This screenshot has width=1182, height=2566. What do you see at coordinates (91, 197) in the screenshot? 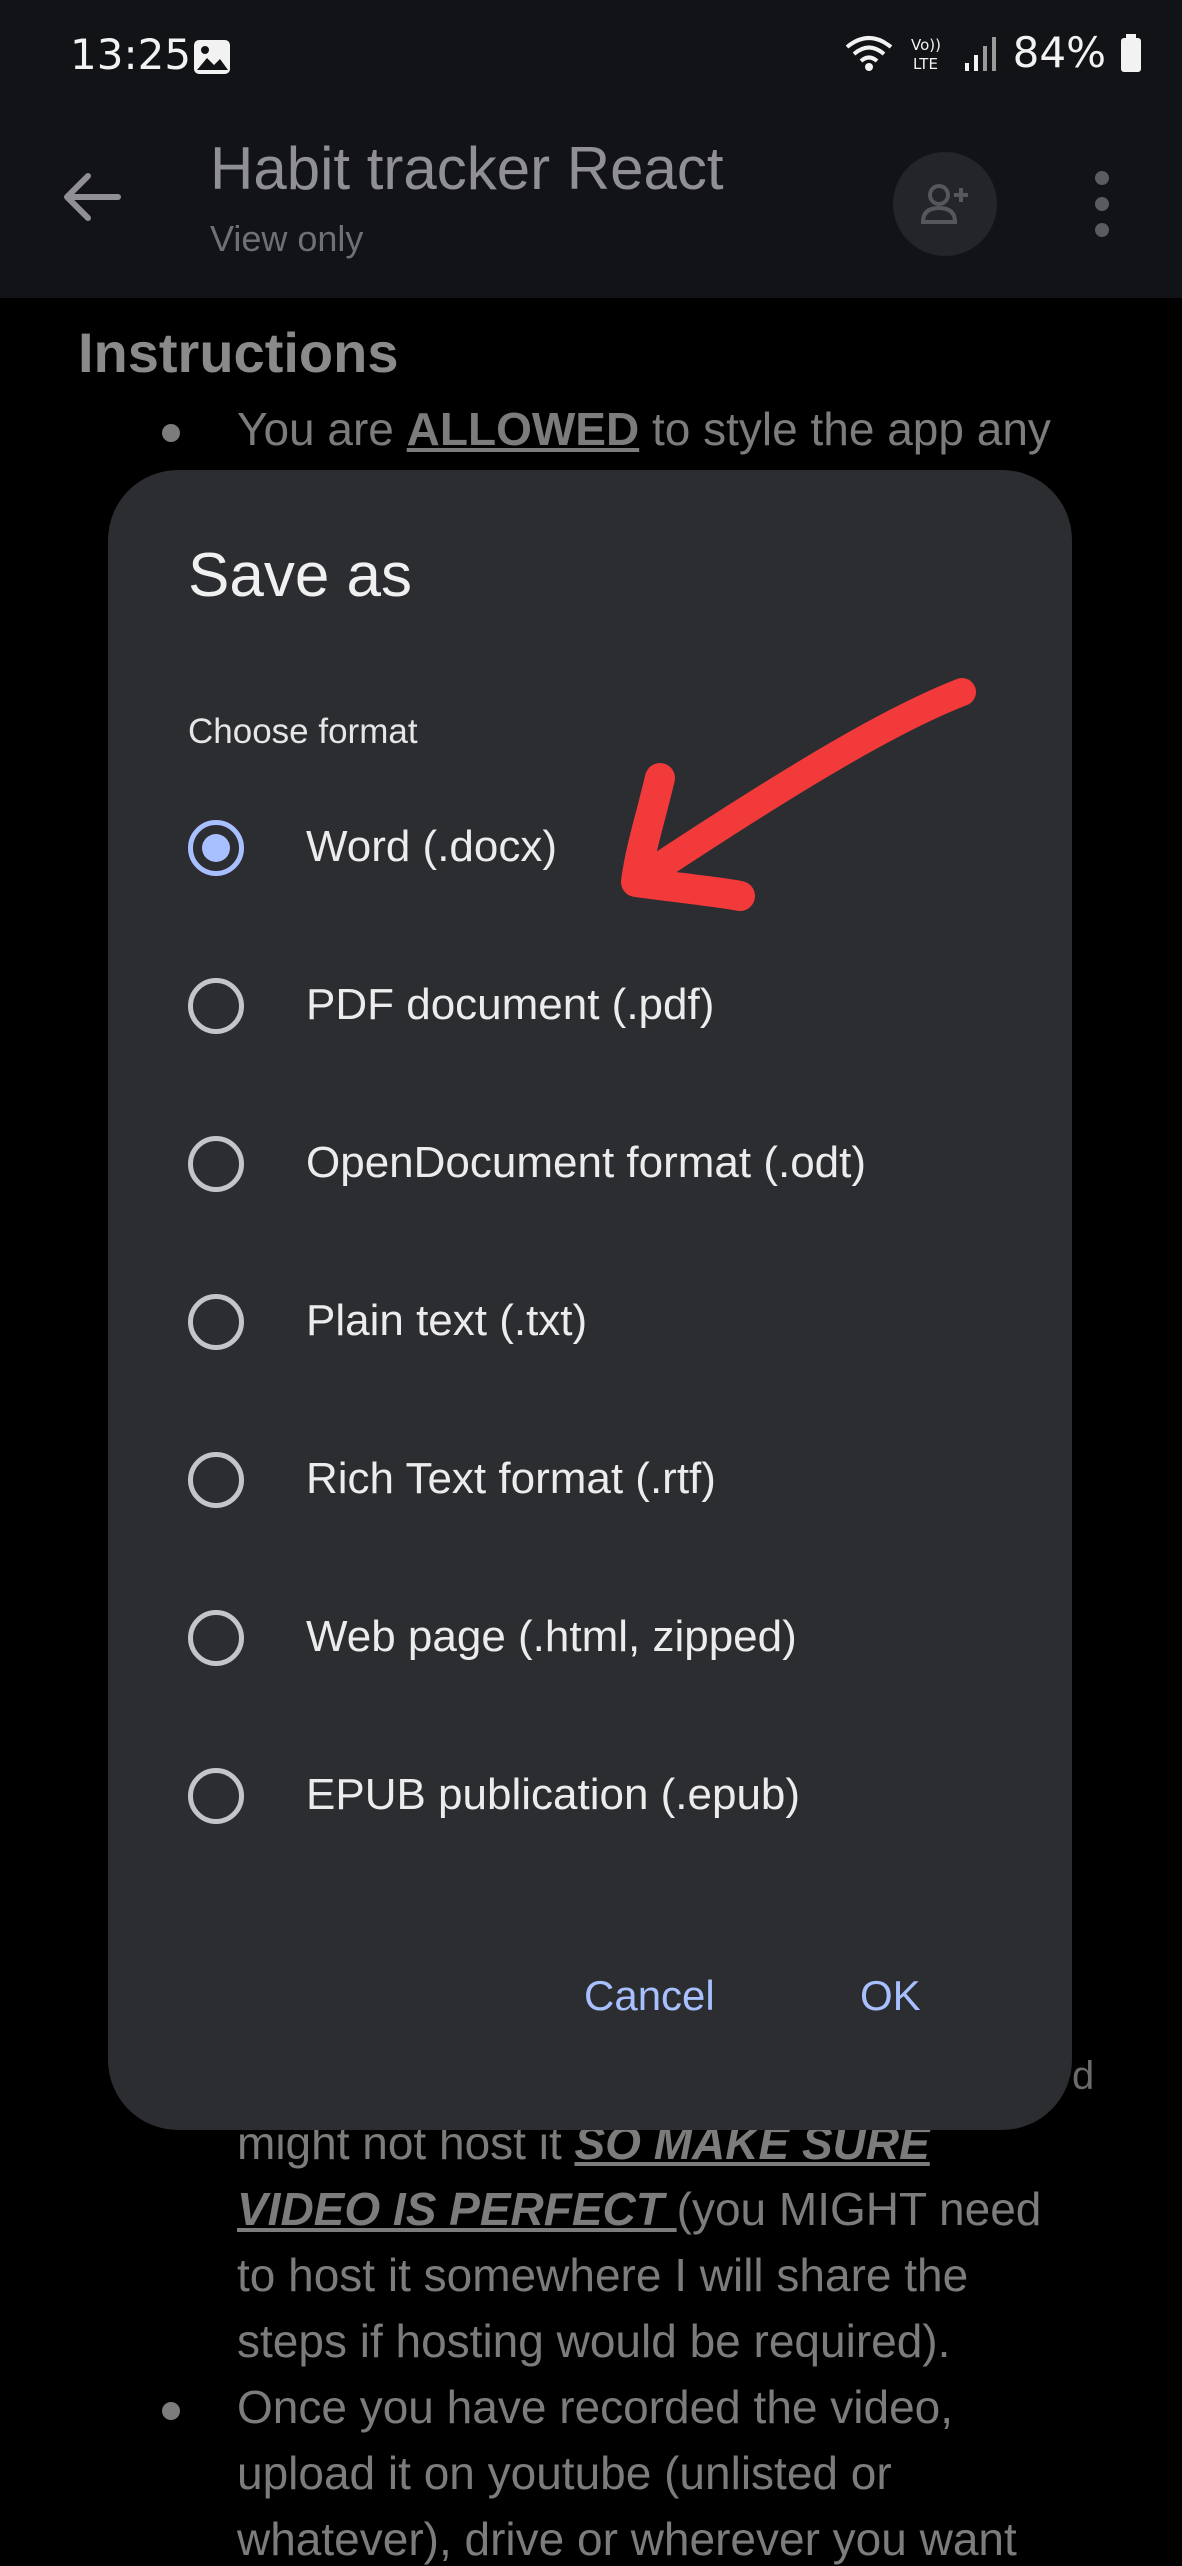
I see `arrow-left-icon` at bounding box center [91, 197].